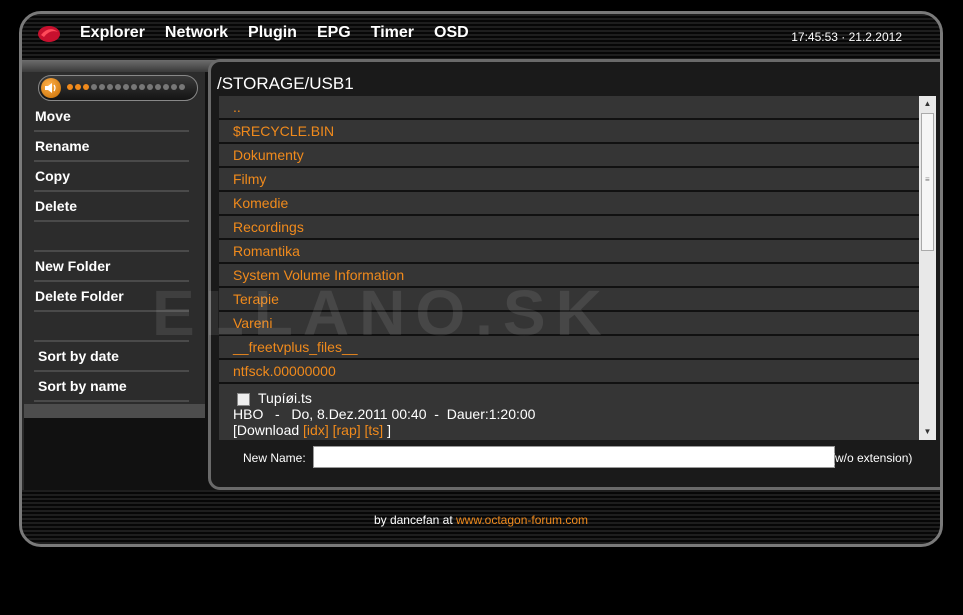 This screenshot has height=615, width=963. I want to click on volume-slider, so click(118, 88).